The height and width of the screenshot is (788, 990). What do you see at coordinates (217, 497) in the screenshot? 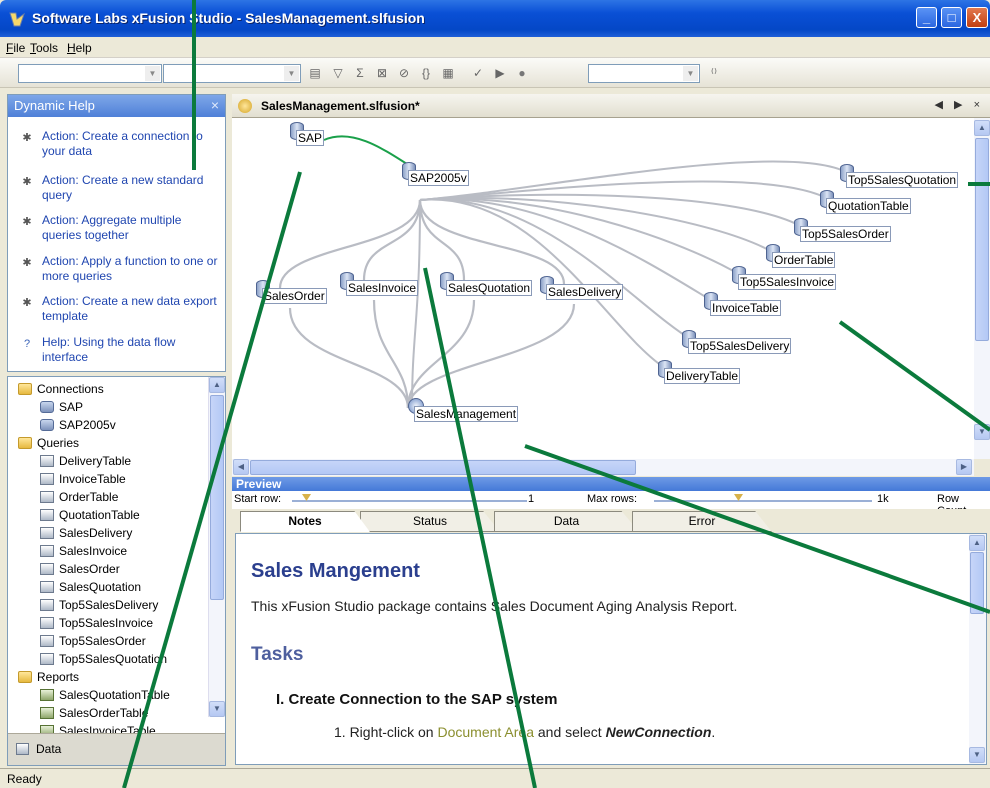
I see `tree-scroll-thumb` at bounding box center [217, 497].